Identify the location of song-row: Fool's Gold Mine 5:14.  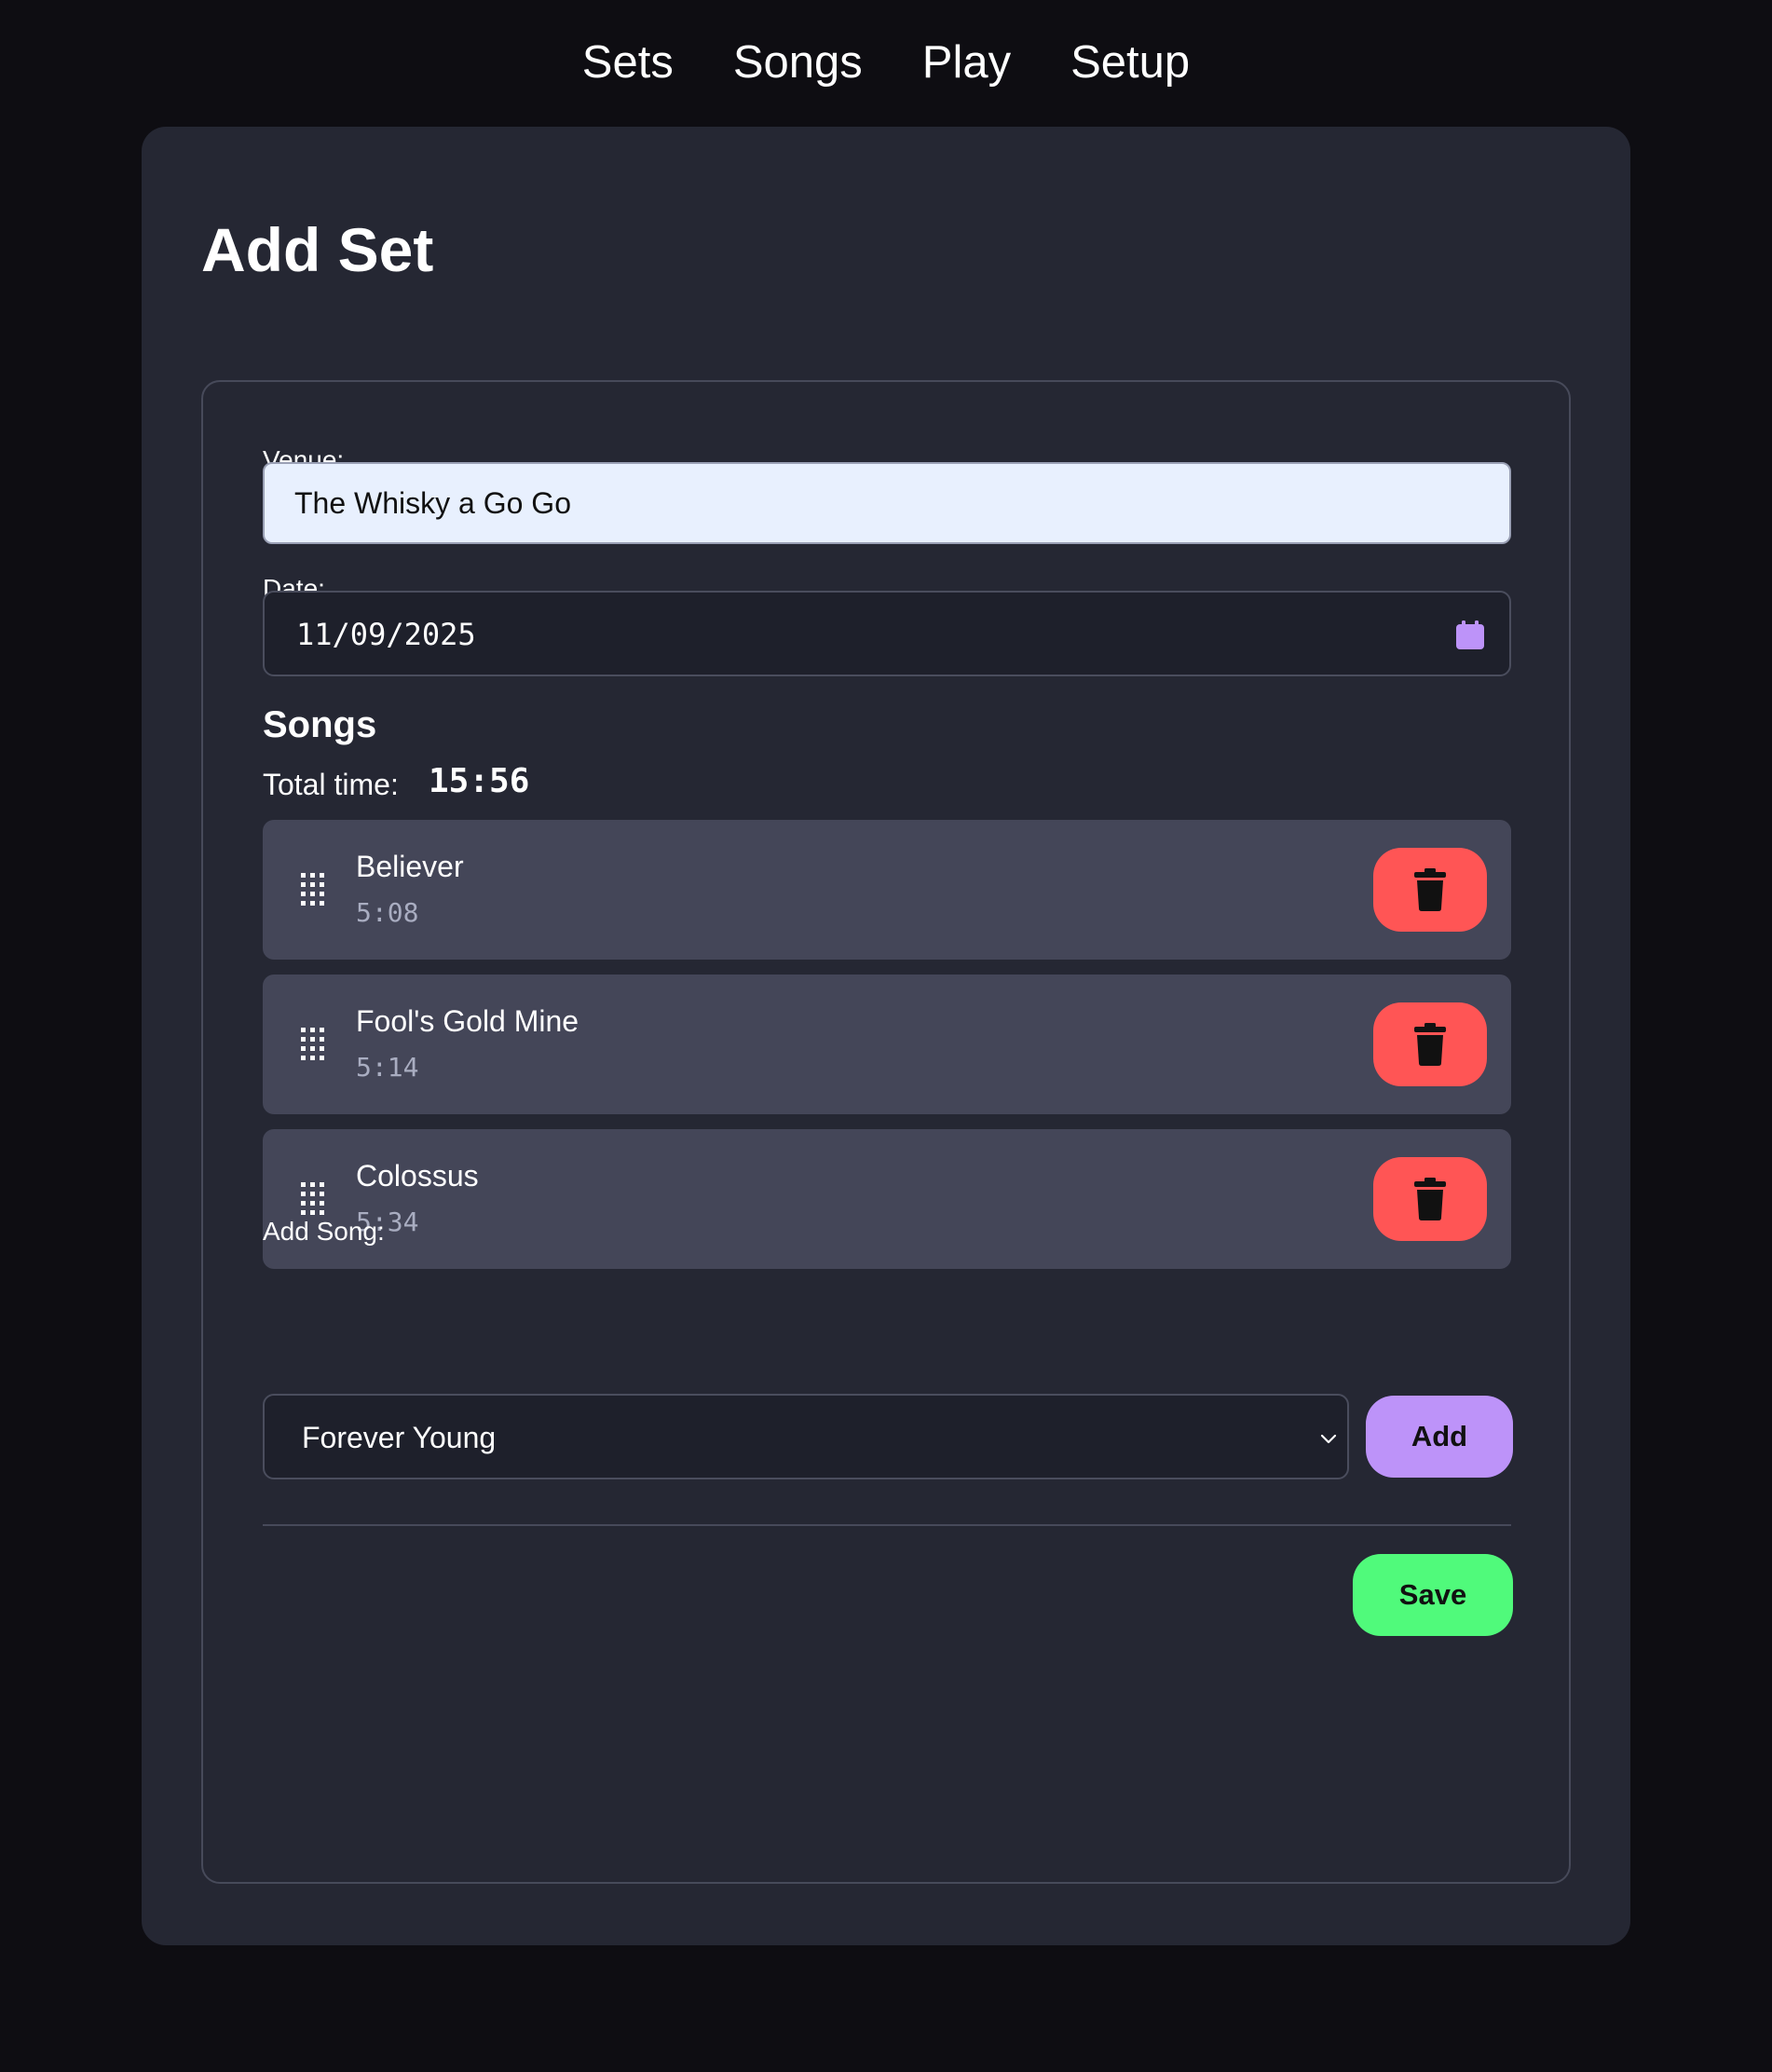
(887, 1044).